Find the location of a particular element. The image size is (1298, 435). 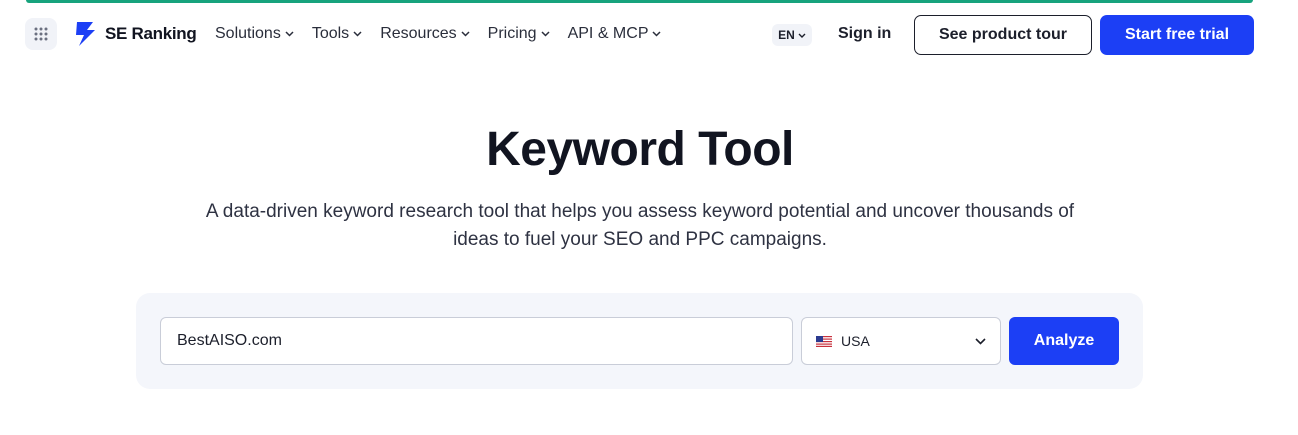

analyze-button: Analyze is located at coordinates (1064, 341).